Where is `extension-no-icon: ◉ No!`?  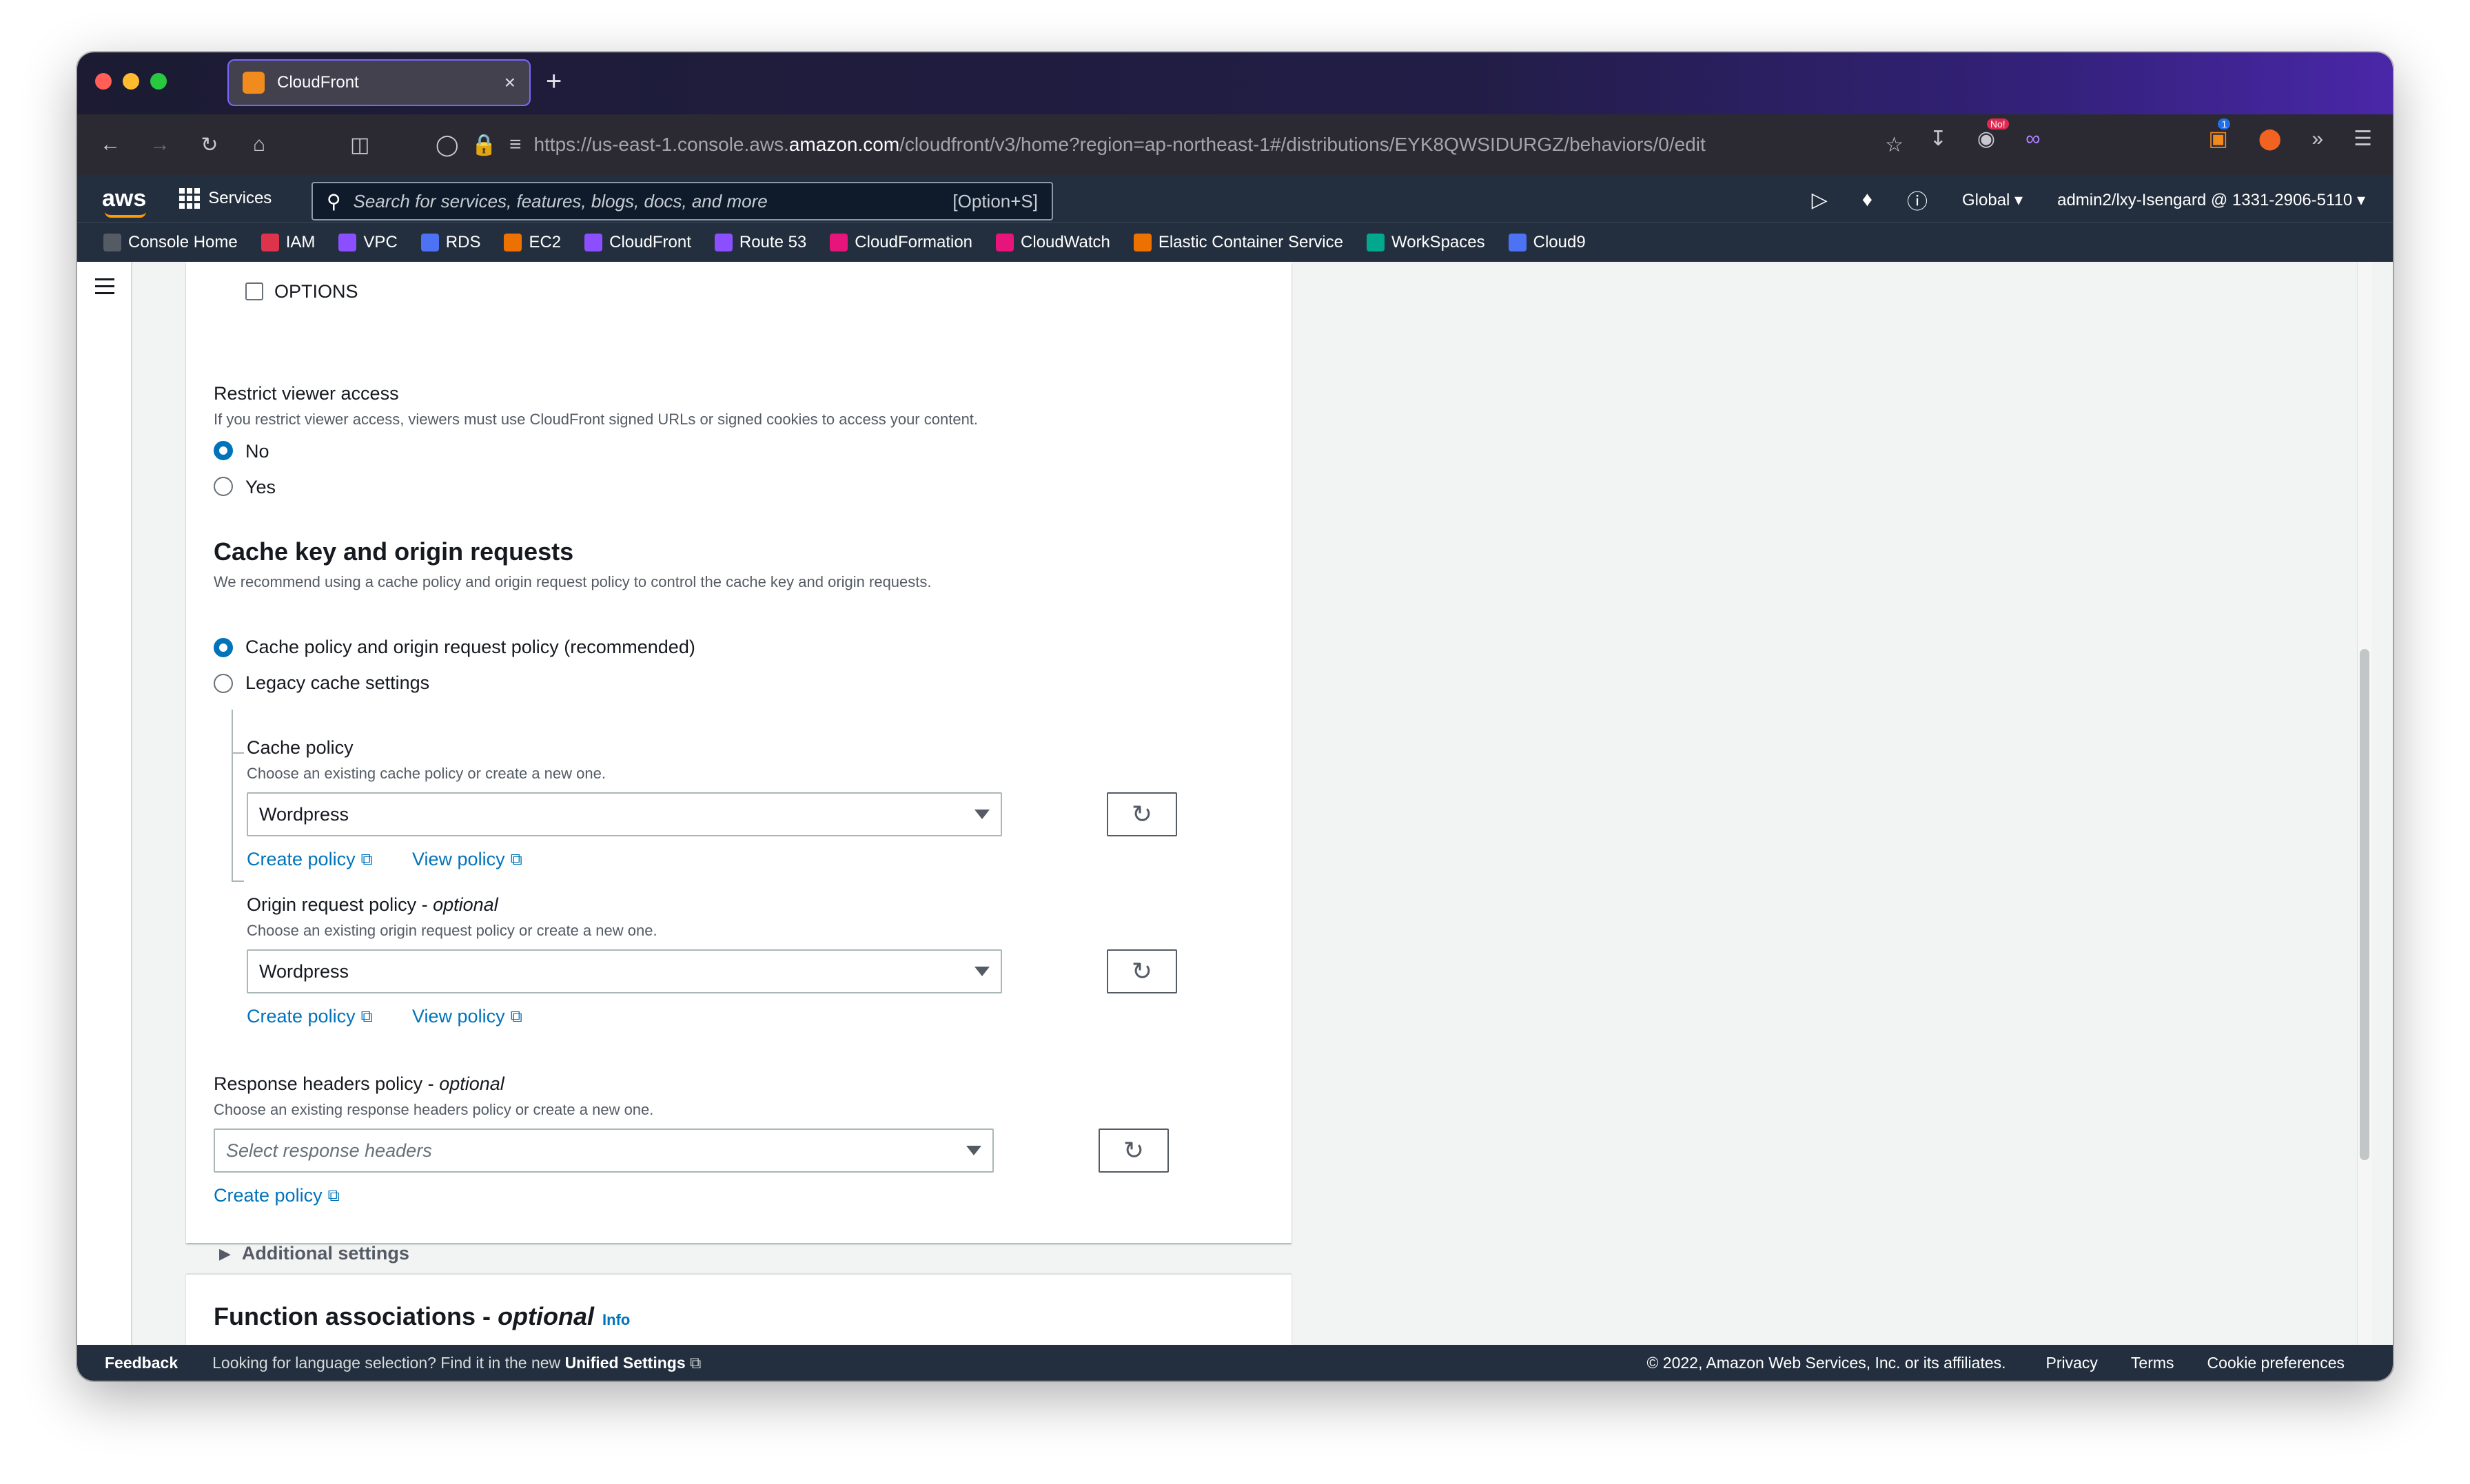
extension-no-icon: ◉ No! is located at coordinates (1993, 134).